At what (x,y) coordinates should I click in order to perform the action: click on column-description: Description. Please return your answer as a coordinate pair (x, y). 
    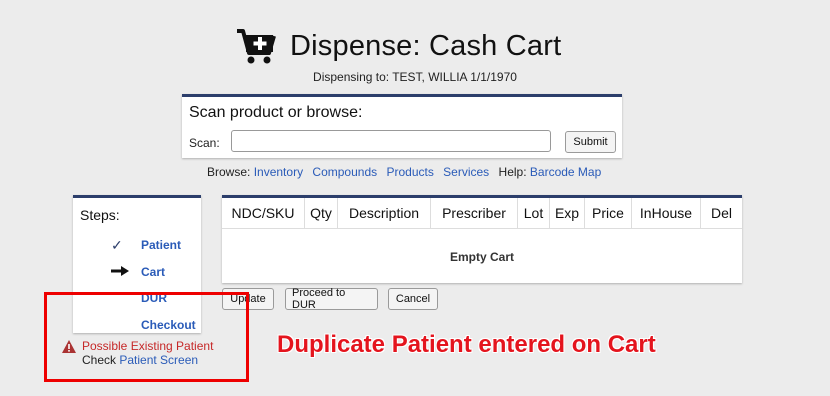
    Looking at the image, I should click on (384, 213).